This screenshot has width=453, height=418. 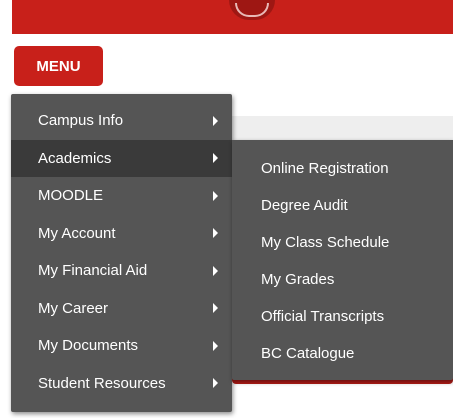 I want to click on menu-item-label: Student Resources, so click(x=102, y=383).